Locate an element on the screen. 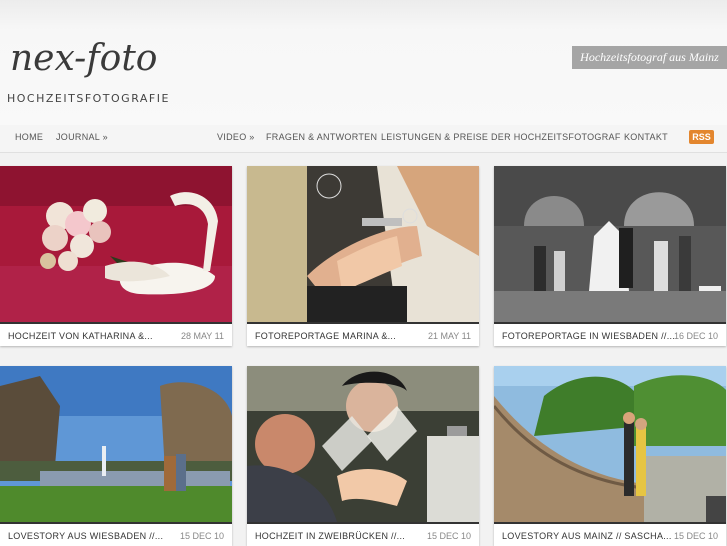 This screenshot has width=727, height=546. post-caption: FOTOREPORTAGE MARINA &... 21 MAY 11 is located at coordinates (363, 334).